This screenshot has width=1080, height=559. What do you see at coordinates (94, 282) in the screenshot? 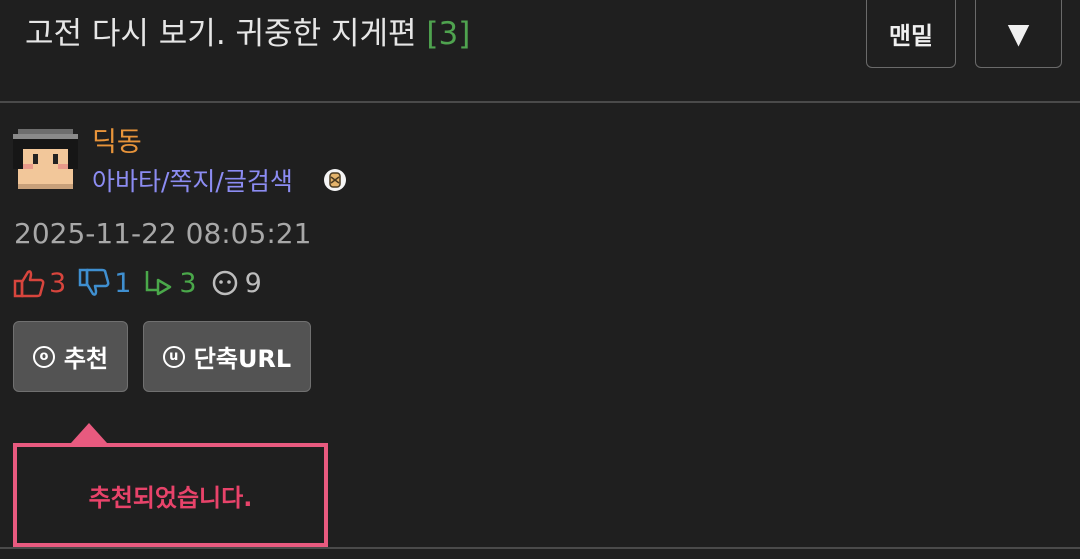
I see `thumbs-down-icon` at bounding box center [94, 282].